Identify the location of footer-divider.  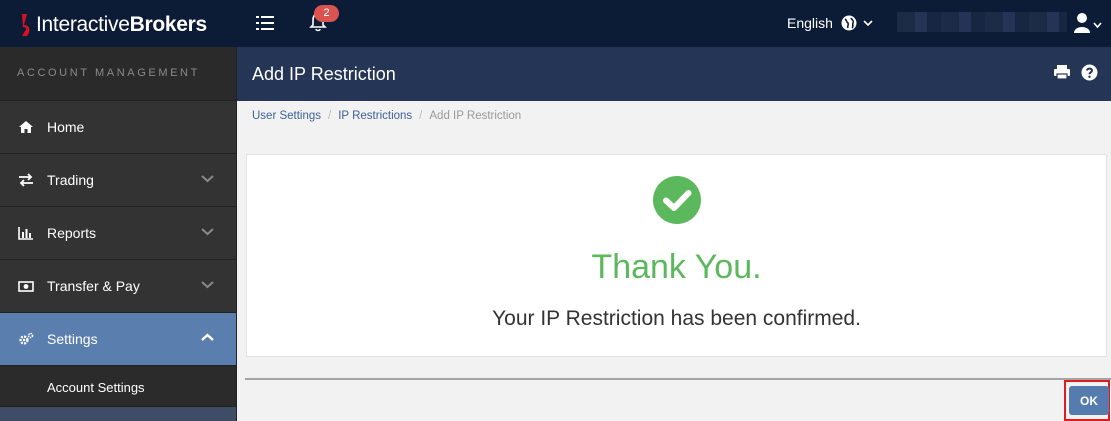
(678, 379).